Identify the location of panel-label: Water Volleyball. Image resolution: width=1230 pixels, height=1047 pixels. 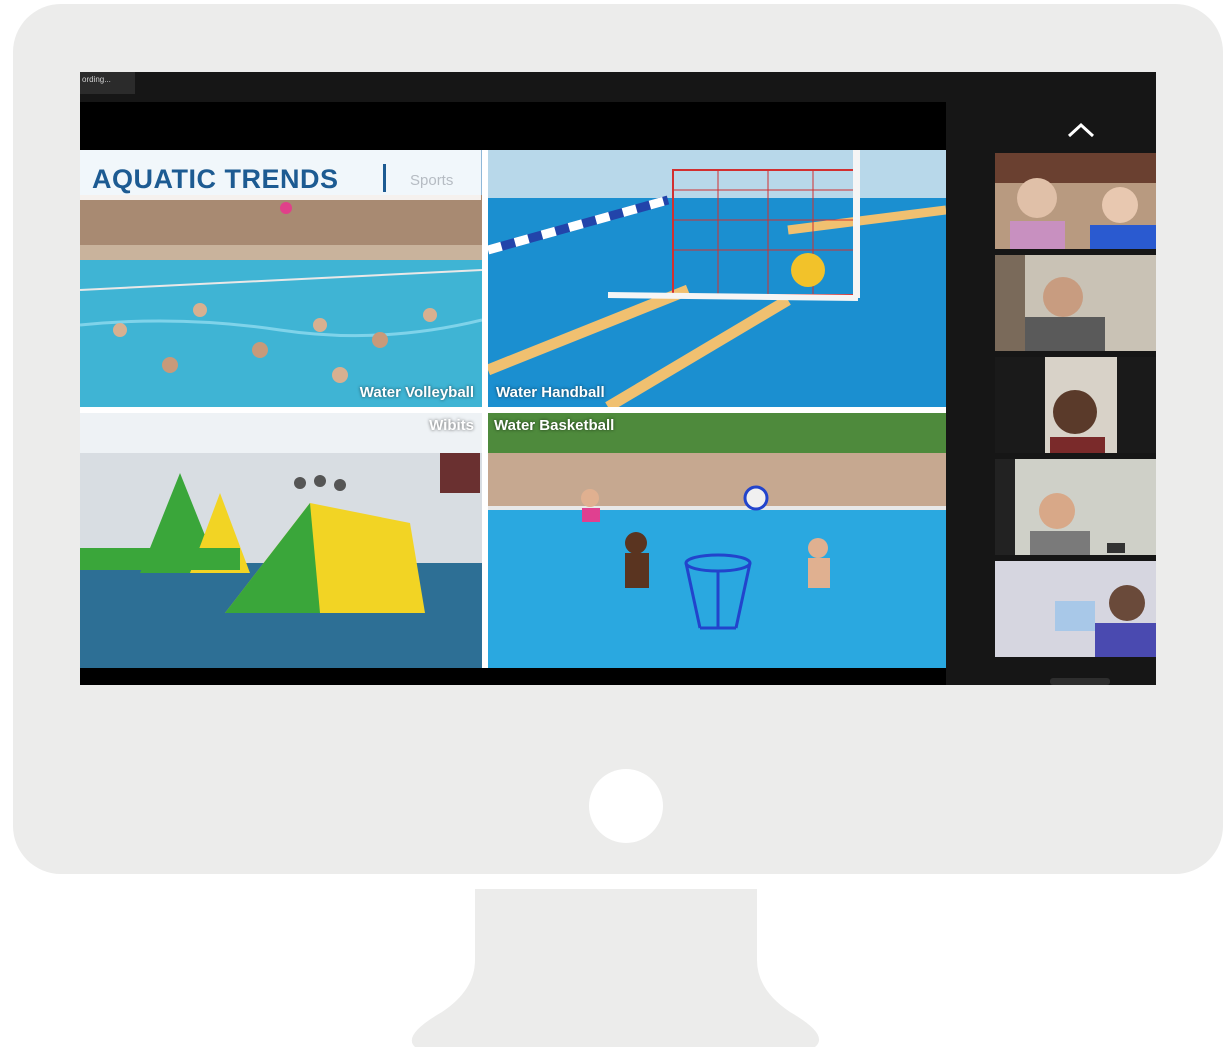
(416, 392).